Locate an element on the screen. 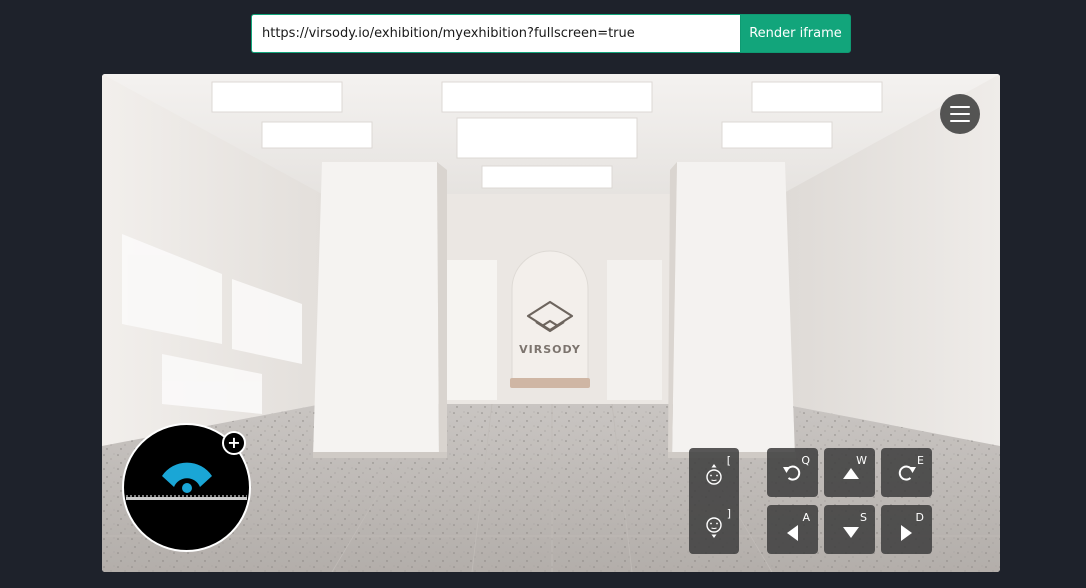 This screenshot has height=588, width=1086. arrow-up-icon is located at coordinates (851, 473).